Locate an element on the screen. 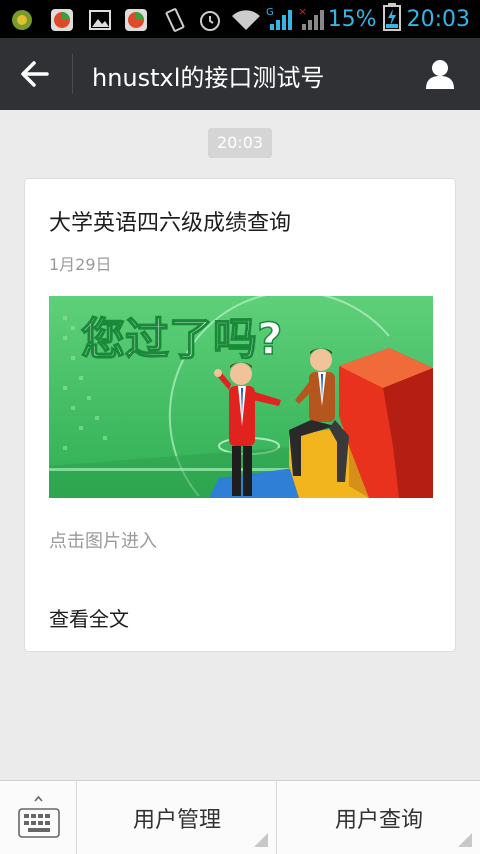 The height and width of the screenshot is (854, 480). menu-user-query-label: 用户查询 is located at coordinates (378, 820).